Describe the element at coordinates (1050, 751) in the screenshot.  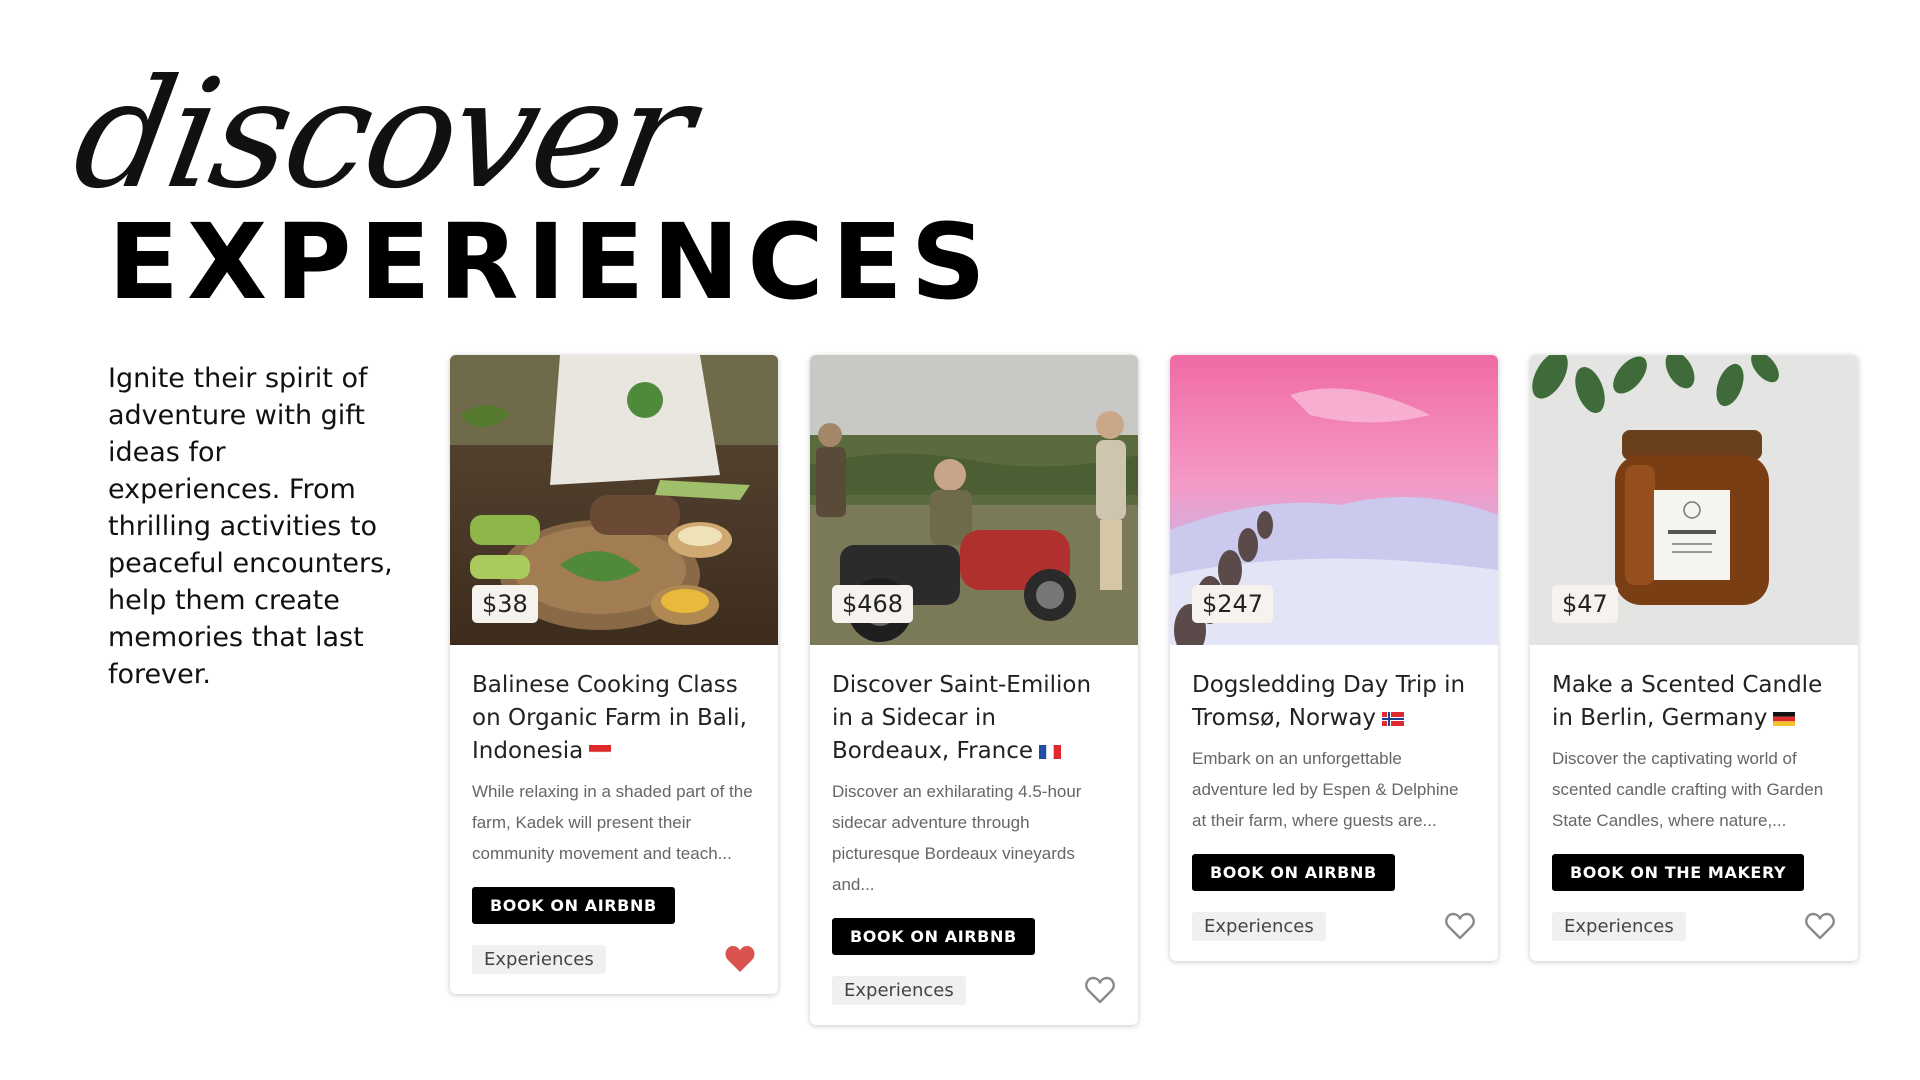
I see `france-flag-icon` at that location.